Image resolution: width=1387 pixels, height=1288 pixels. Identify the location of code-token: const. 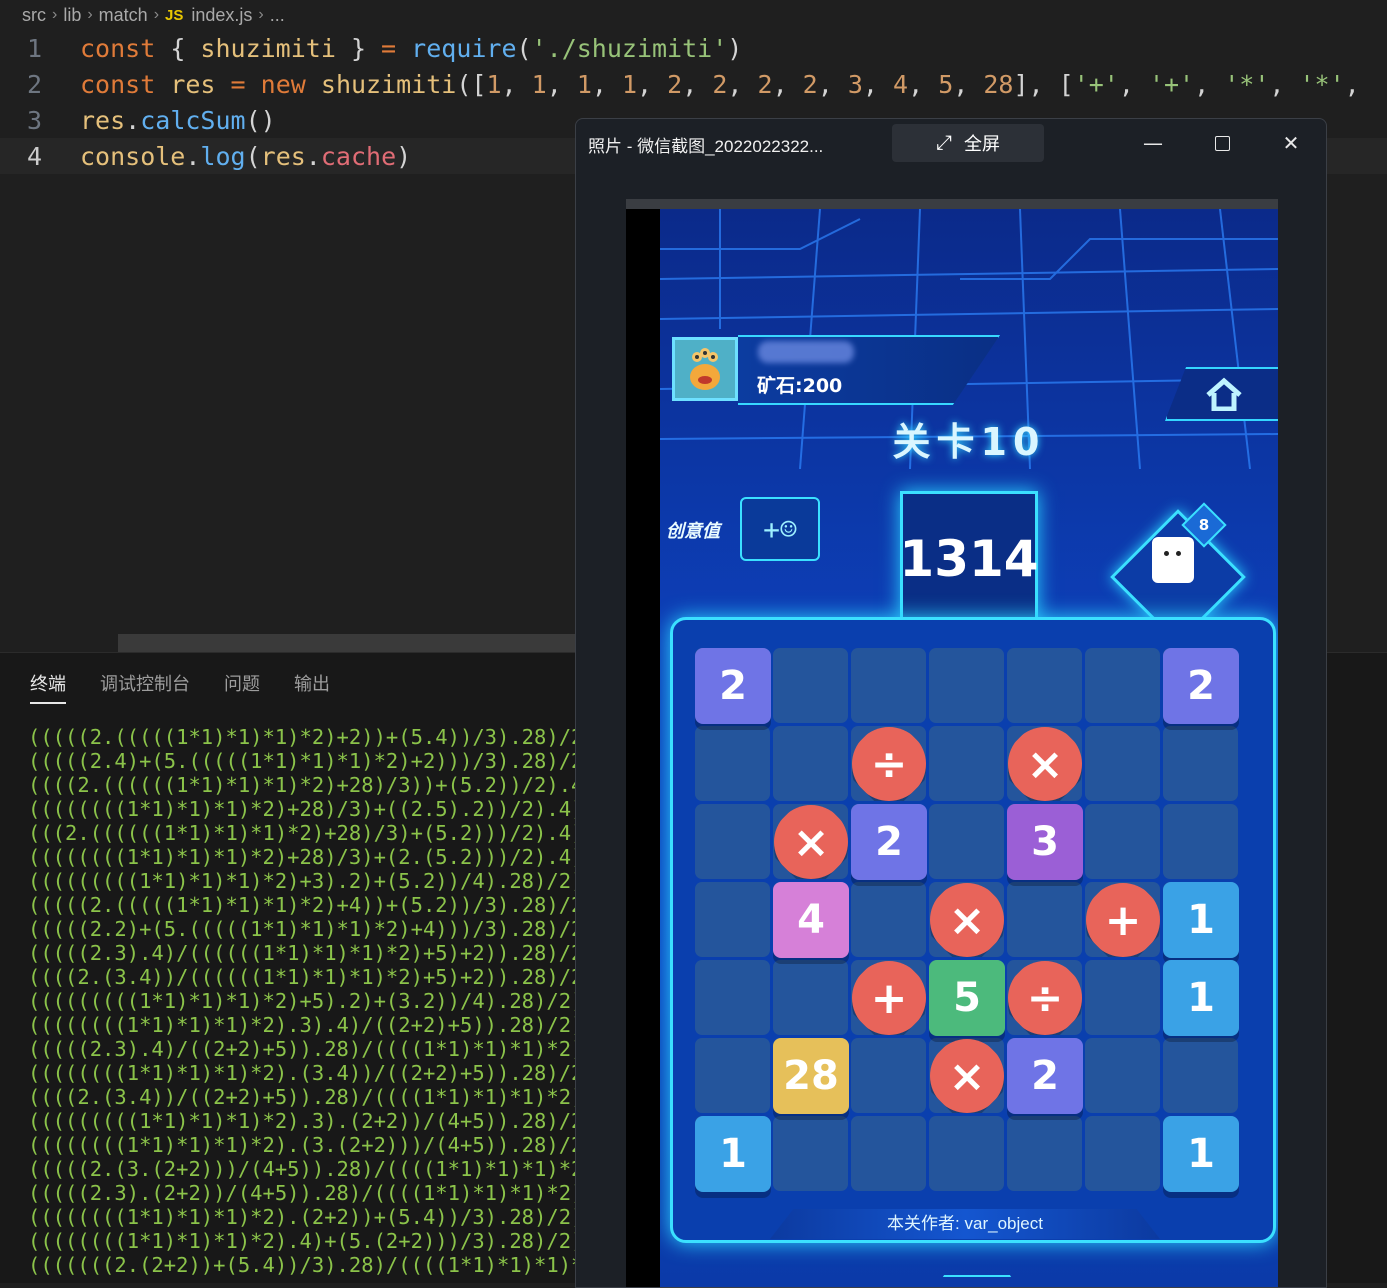
(118, 84).